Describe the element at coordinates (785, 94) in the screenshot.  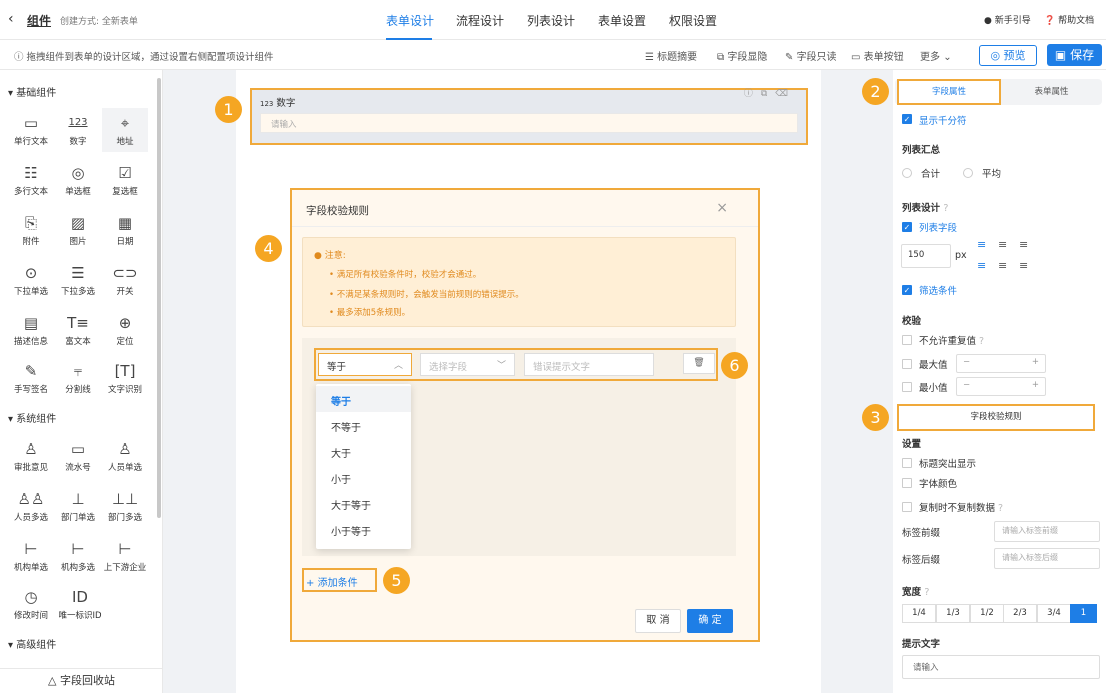
I see `delete-icon: ⌫` at that location.